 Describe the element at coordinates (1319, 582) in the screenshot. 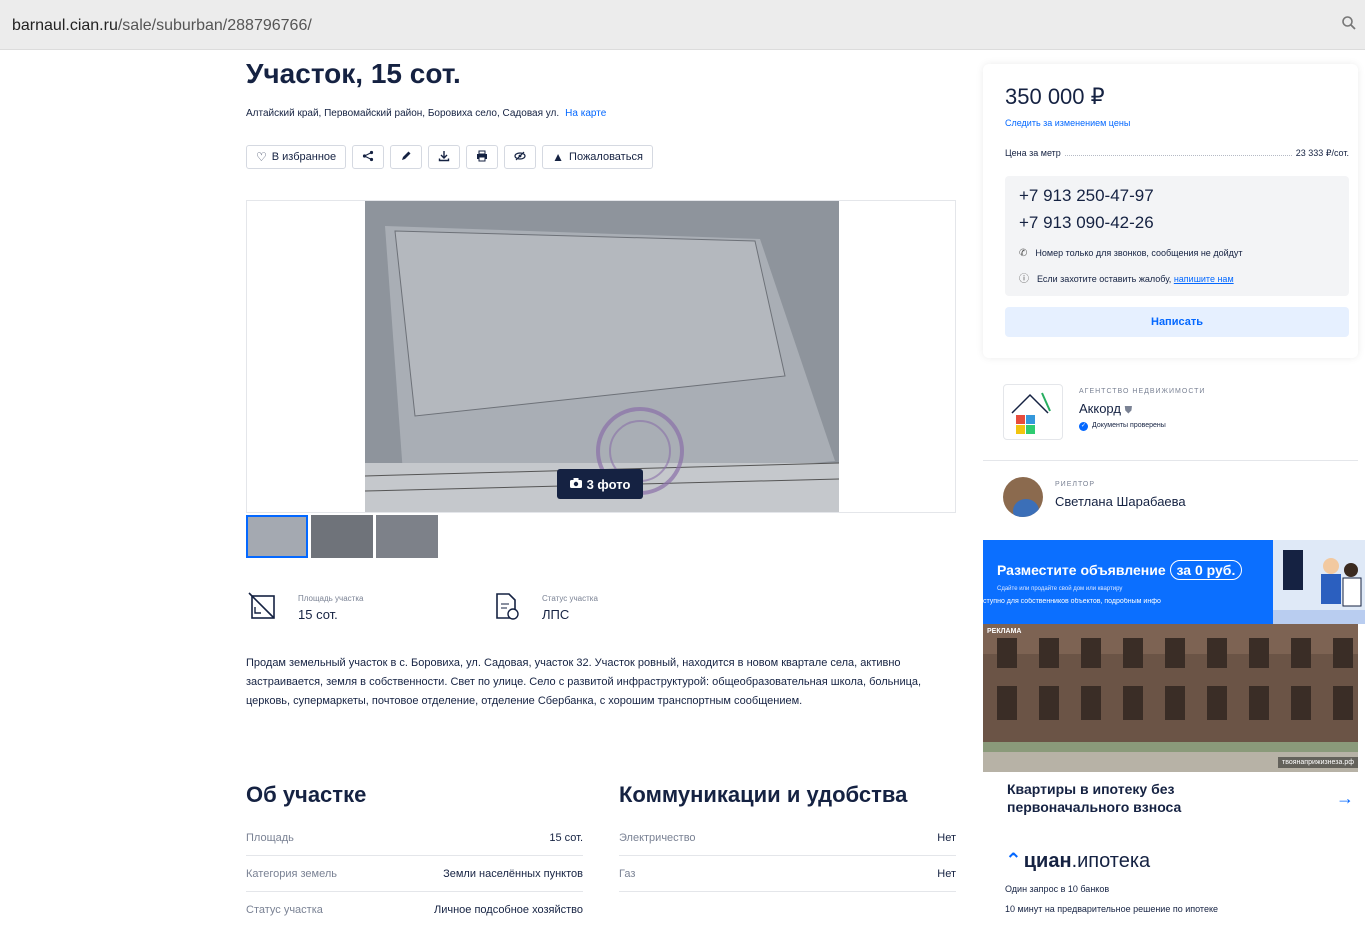

I see `banner-illustration` at that location.